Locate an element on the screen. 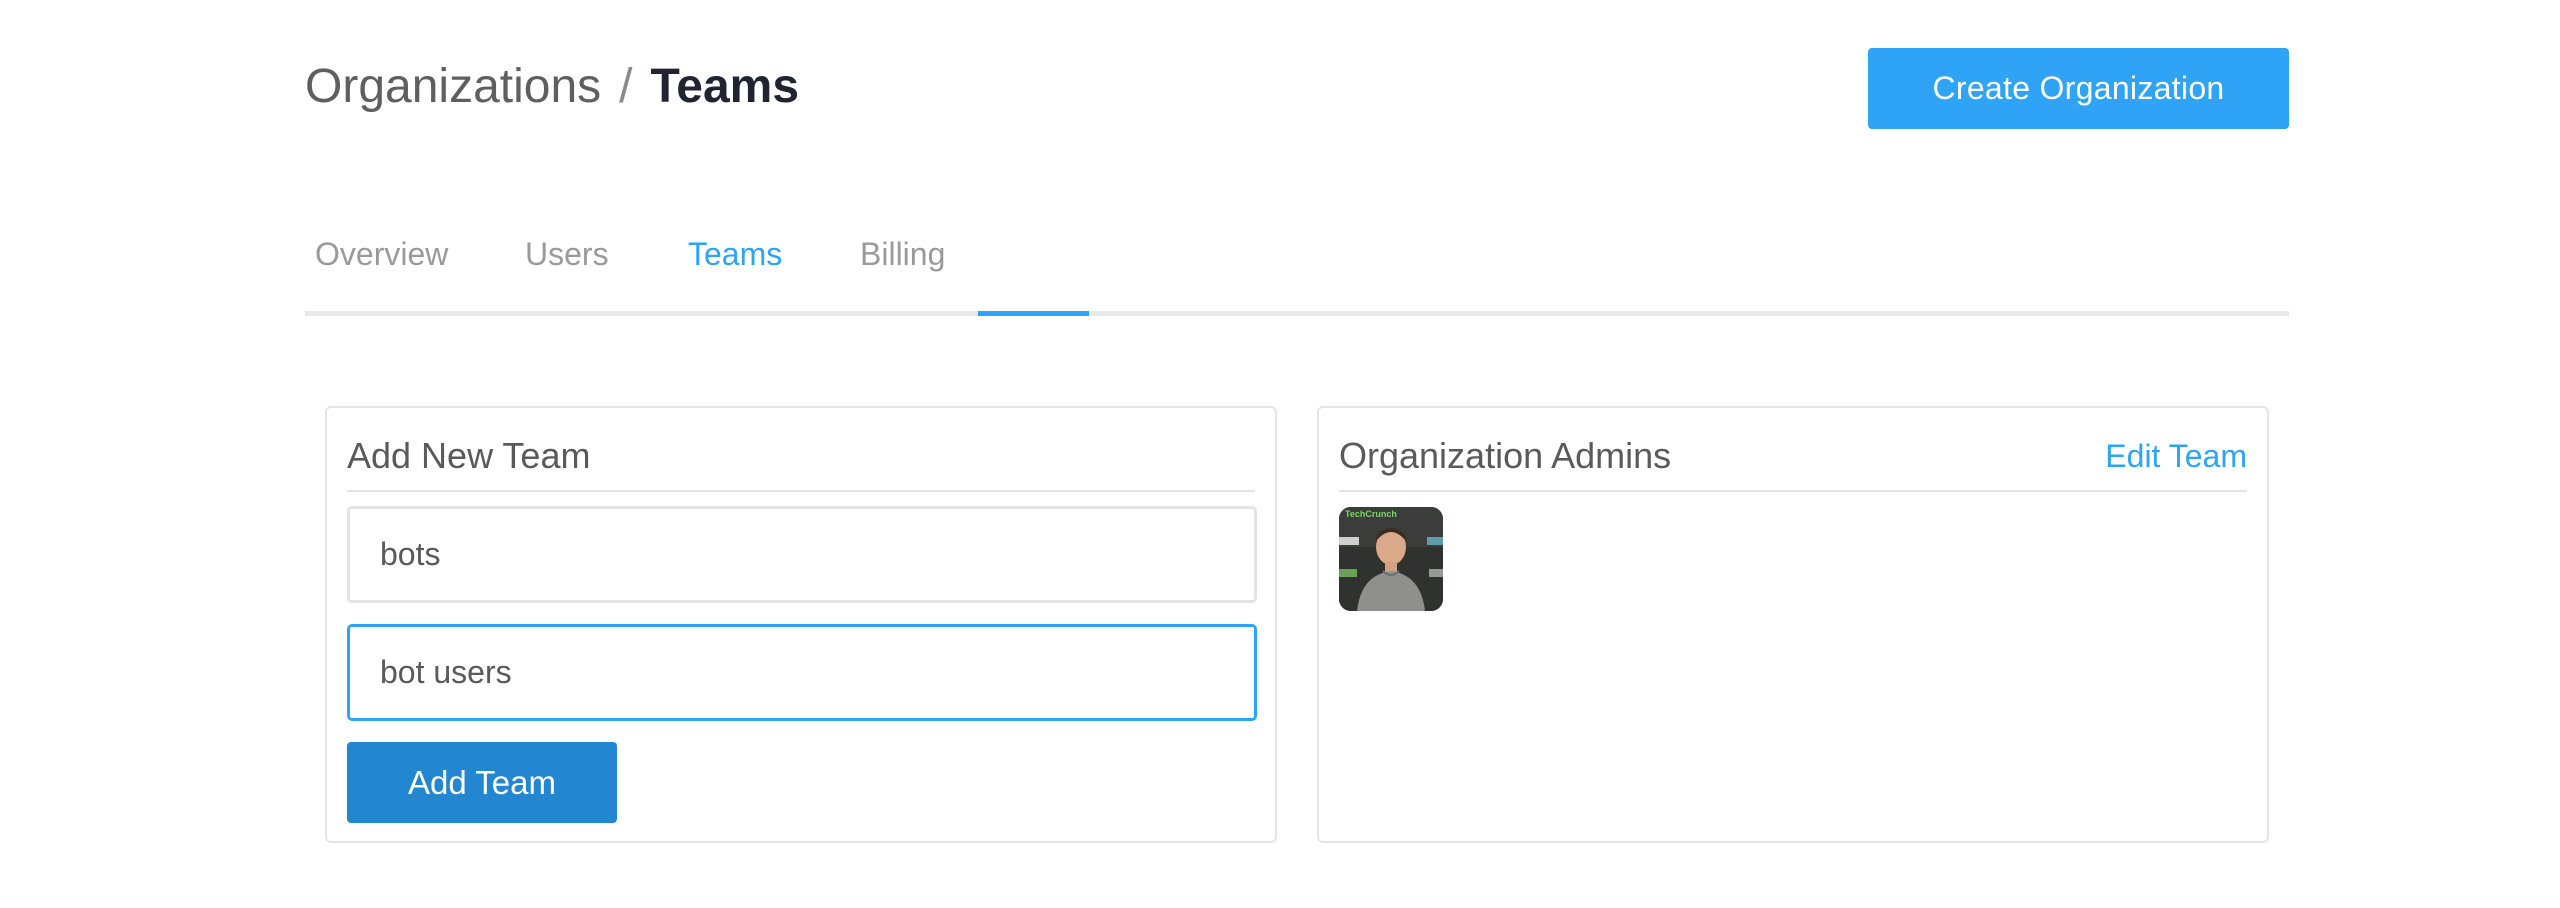  create-organization-button: Create Organization is located at coordinates (2078, 88).